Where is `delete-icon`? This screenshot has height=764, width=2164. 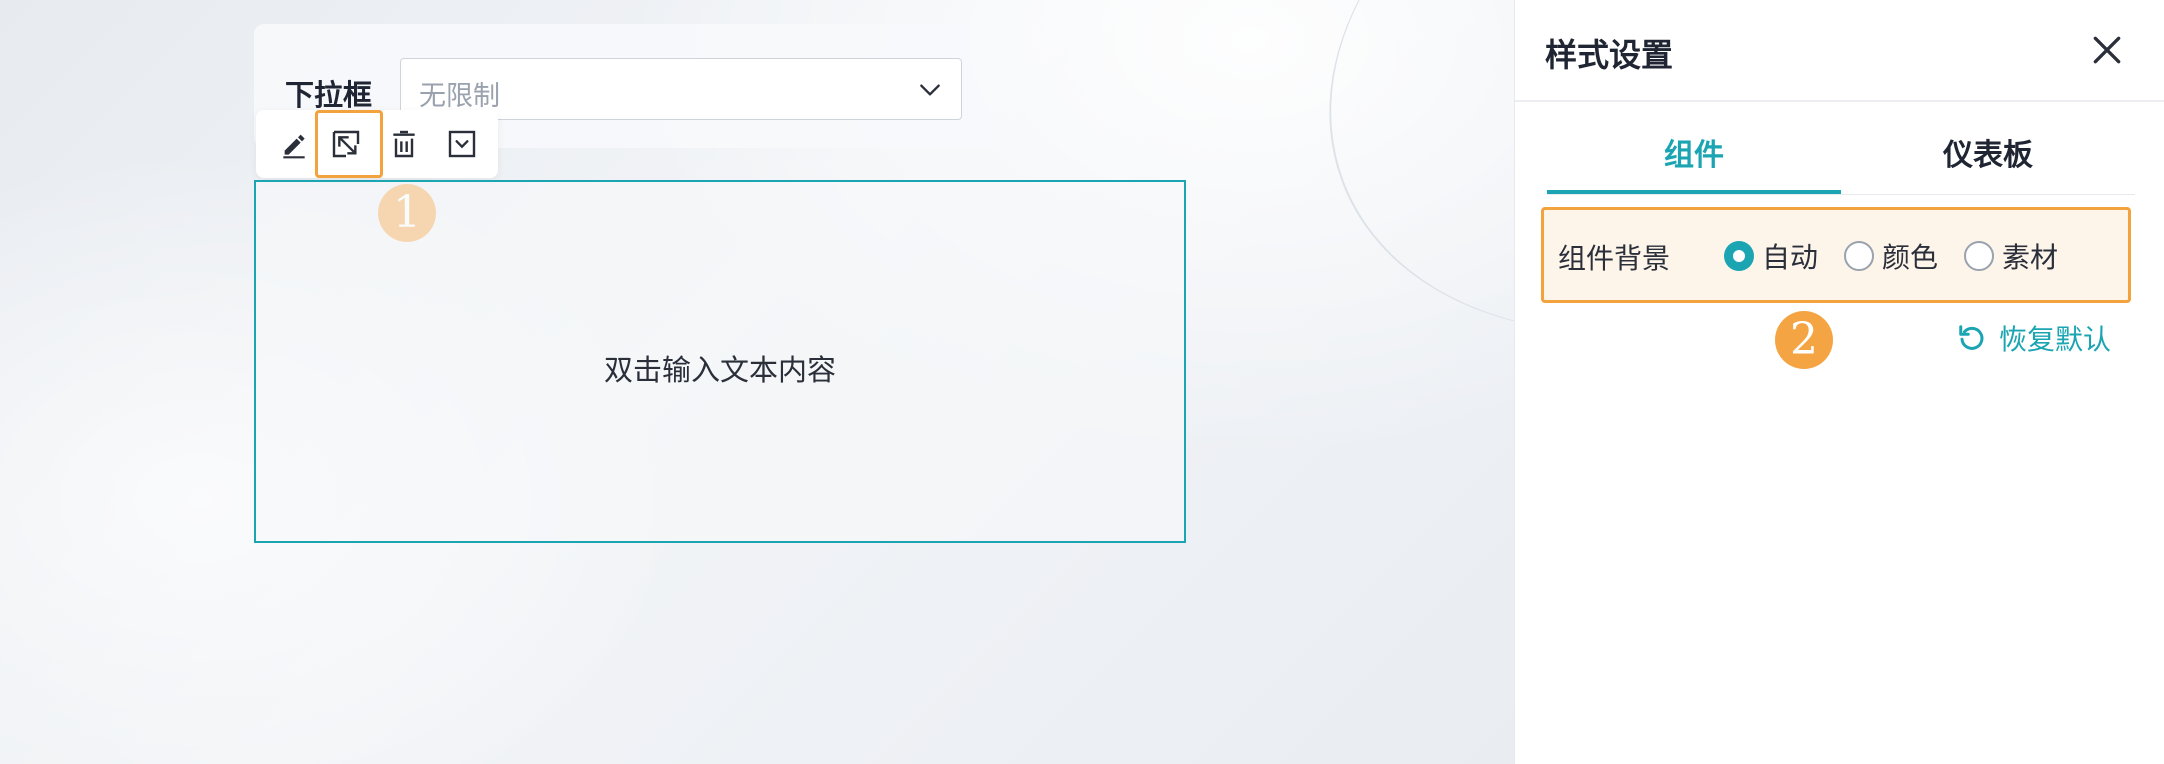 delete-icon is located at coordinates (404, 144).